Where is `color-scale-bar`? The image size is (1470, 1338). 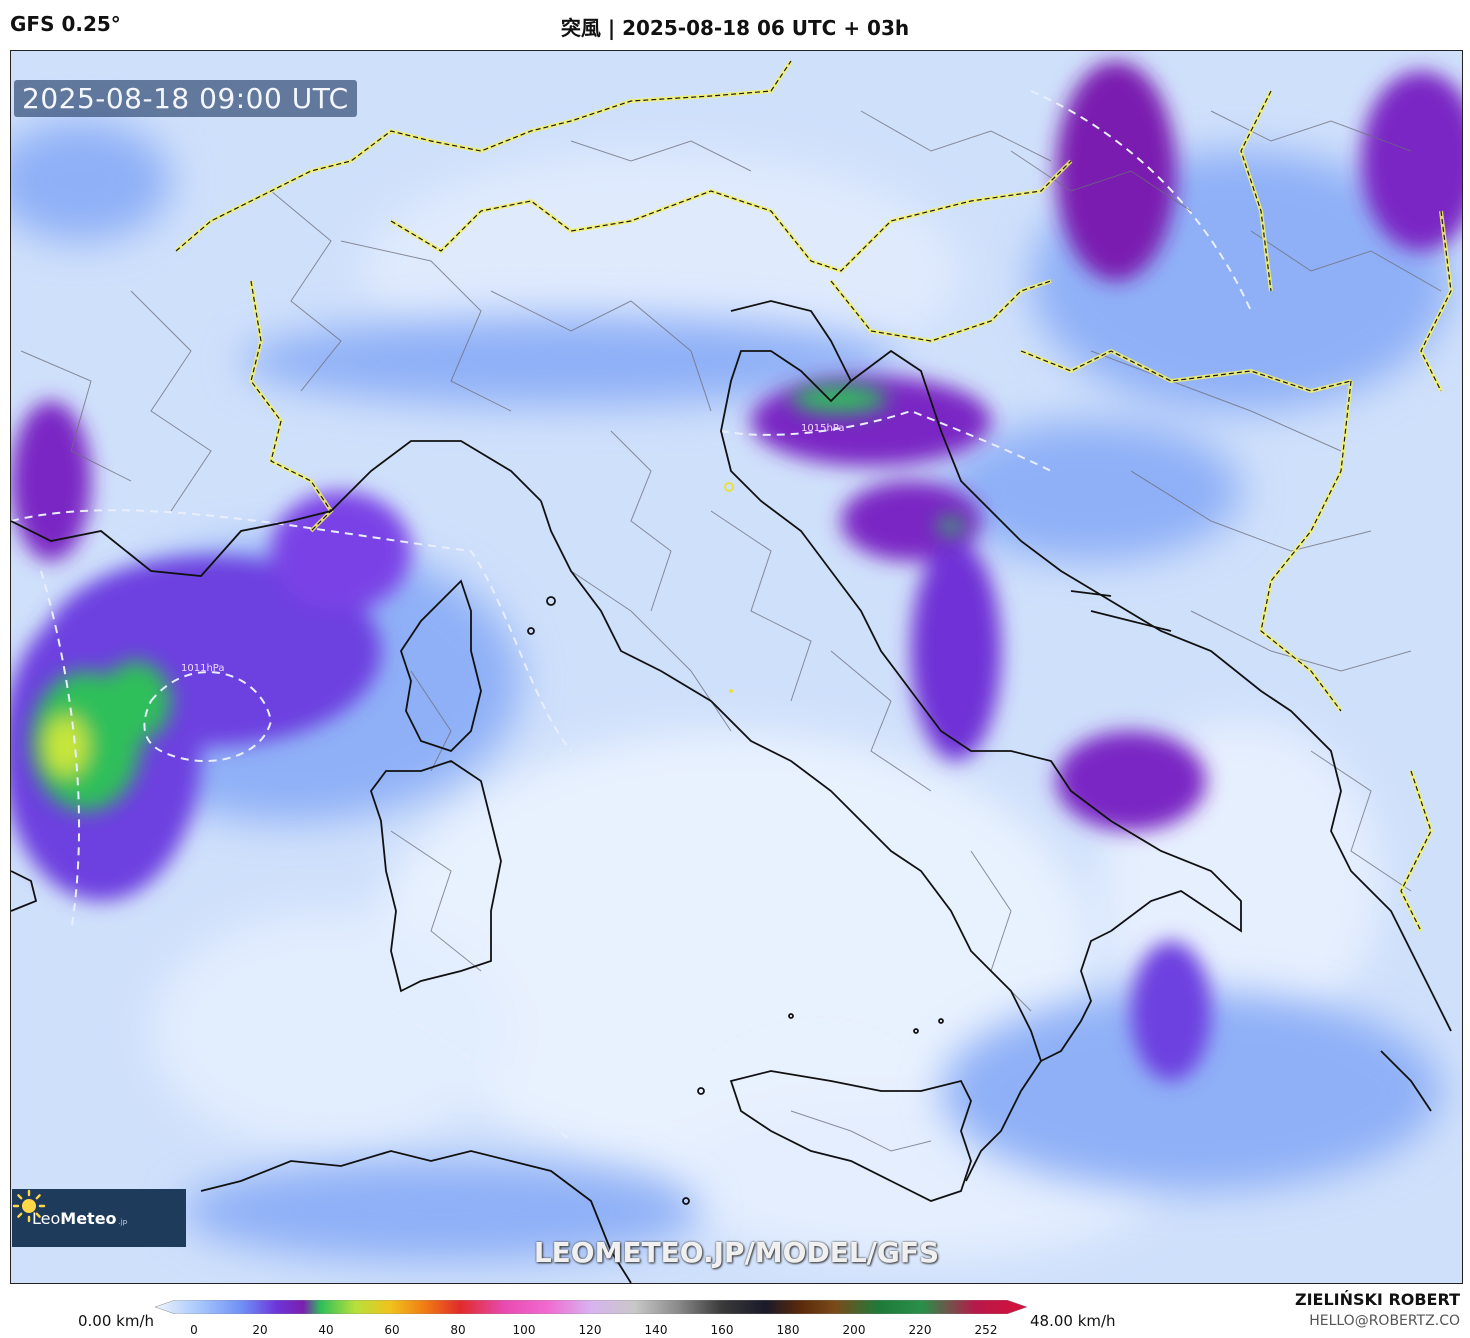
color-scale-bar is located at coordinates (591, 1307).